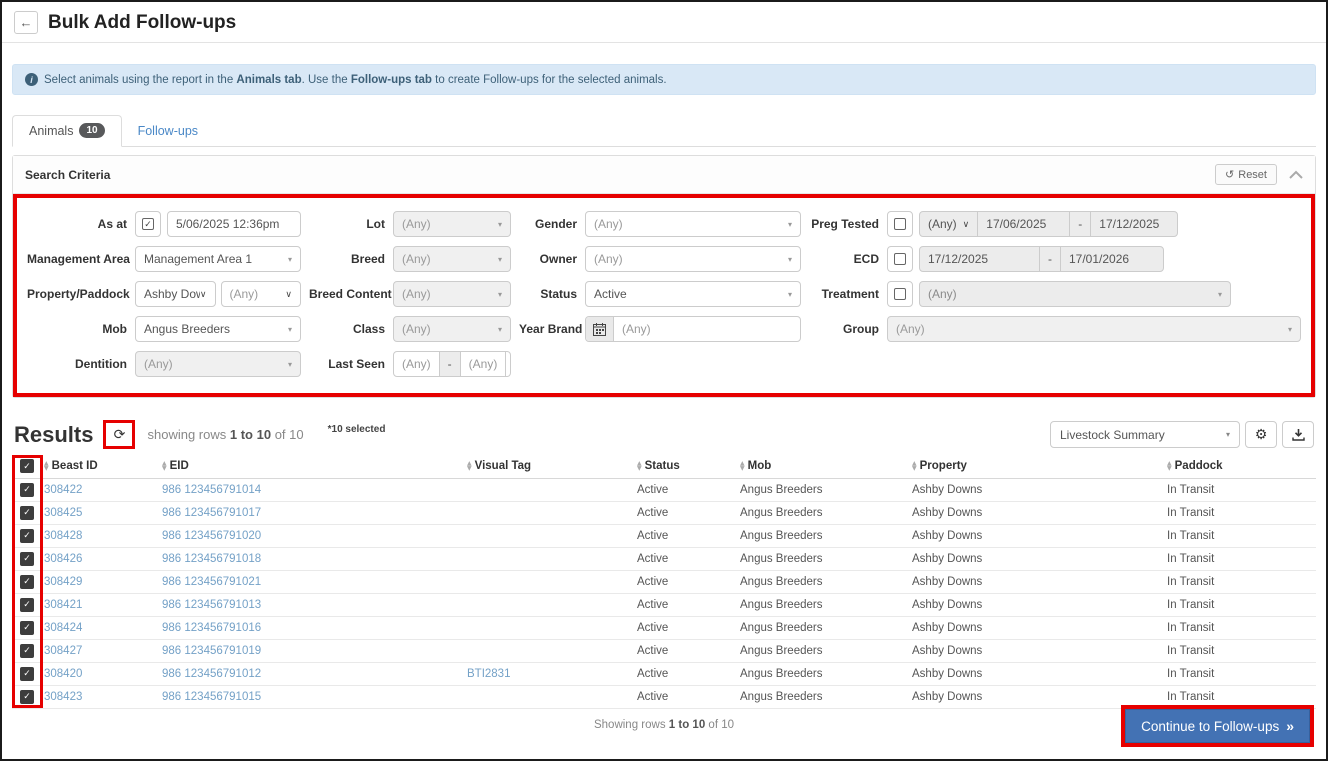 The height and width of the screenshot is (761, 1328). Describe the element at coordinates (980, 259) in the screenshot. I see `ecd-from-date: 17/12/2025` at that location.